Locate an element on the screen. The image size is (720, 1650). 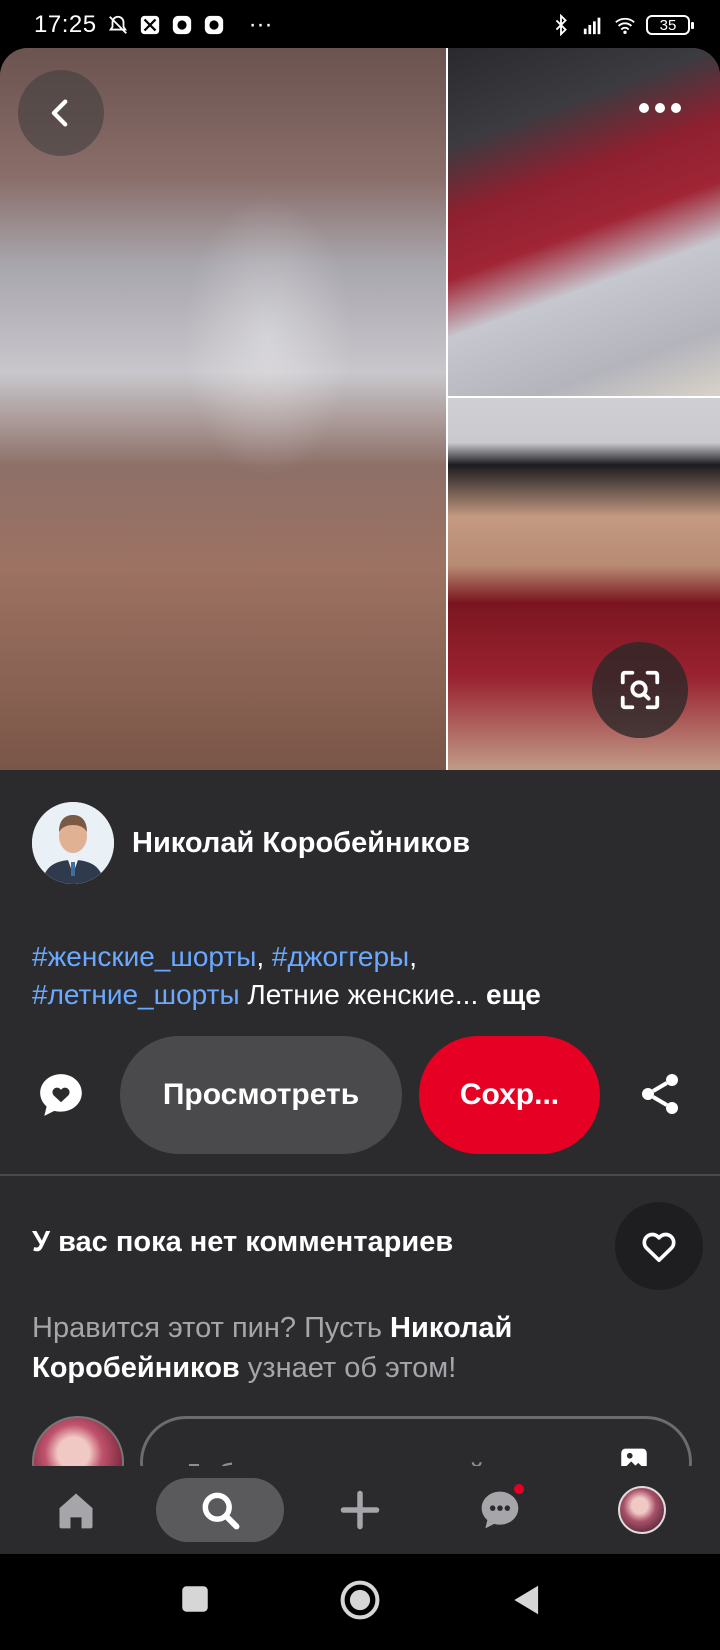
more-options-button is located at coordinates (660, 108).